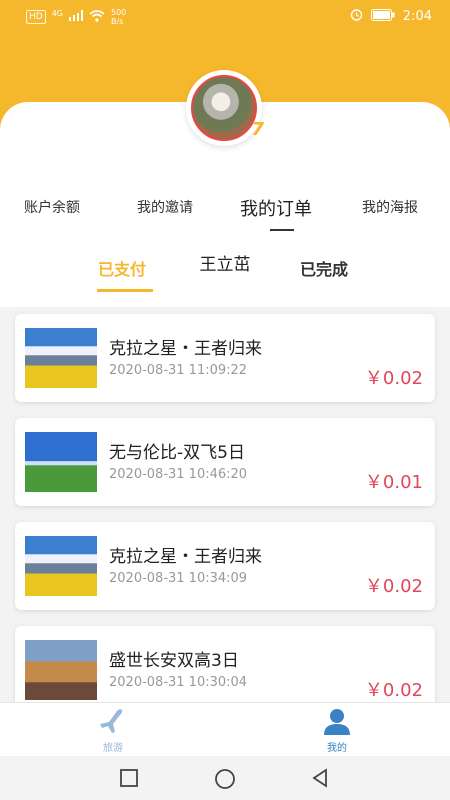 The width and height of the screenshot is (450, 800). Describe the element at coordinates (119, 17) in the screenshot. I see `net-speed: 500 B/s` at that location.